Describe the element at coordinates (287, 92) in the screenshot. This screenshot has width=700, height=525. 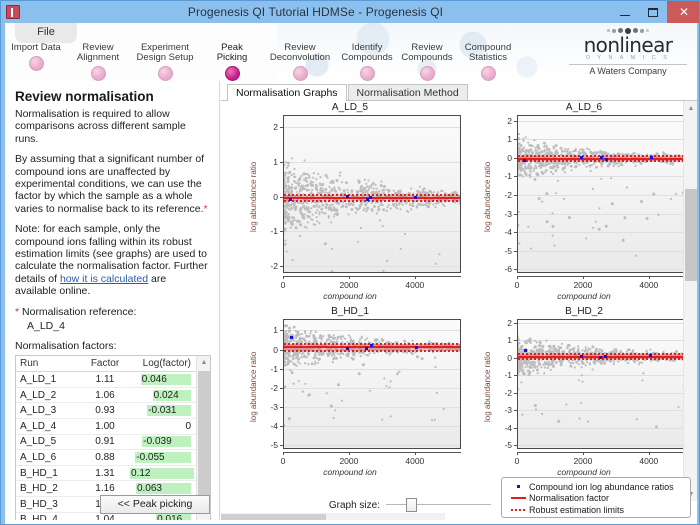
I see `tab-normalisation-graphs: Normalisation Graphs` at that location.